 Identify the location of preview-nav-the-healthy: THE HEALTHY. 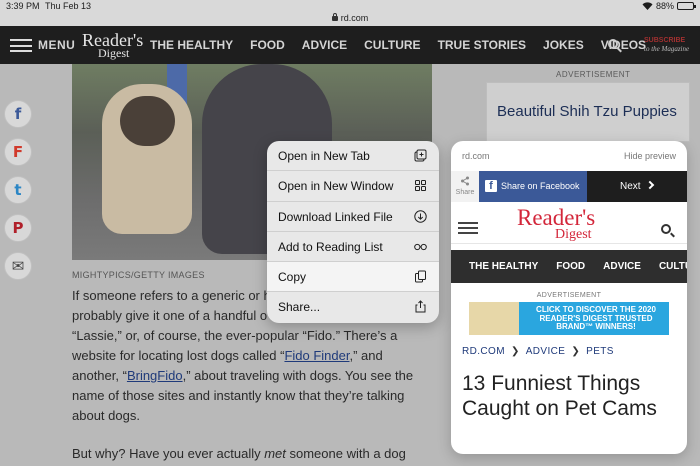
(503, 266).